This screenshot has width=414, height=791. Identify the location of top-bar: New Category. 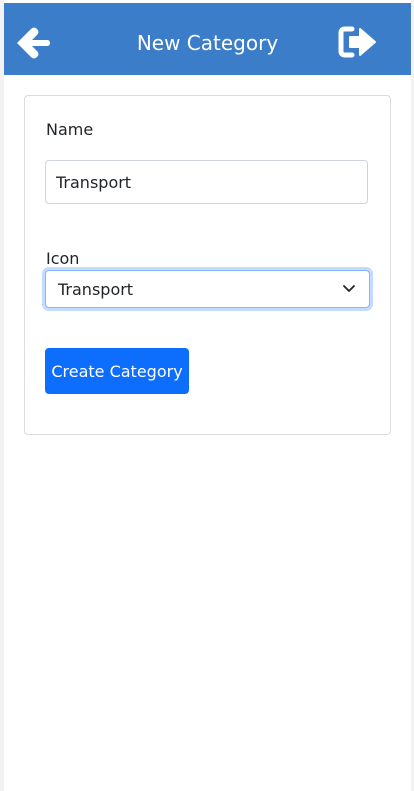
(207, 39).